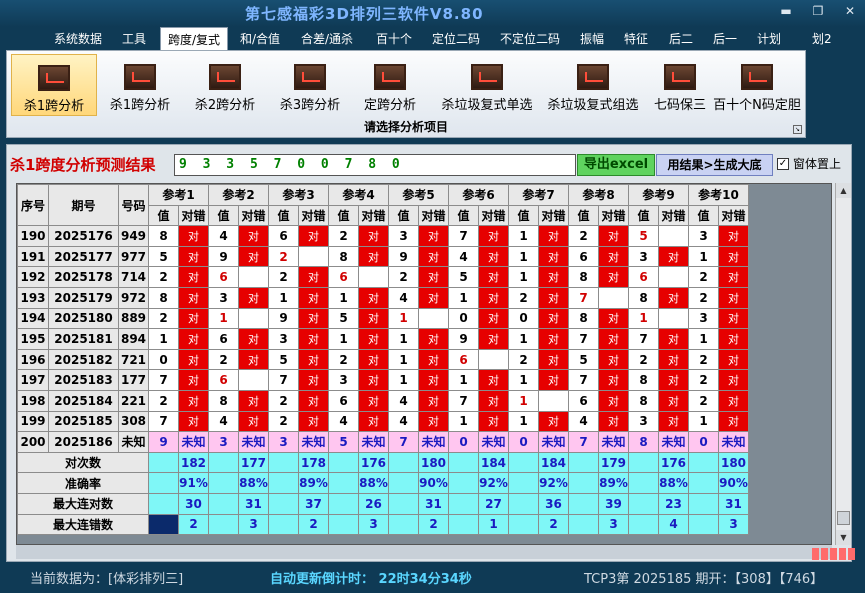 Image resolution: width=865 pixels, height=593 pixels. I want to click on close-icon: ✕, so click(850, 11).